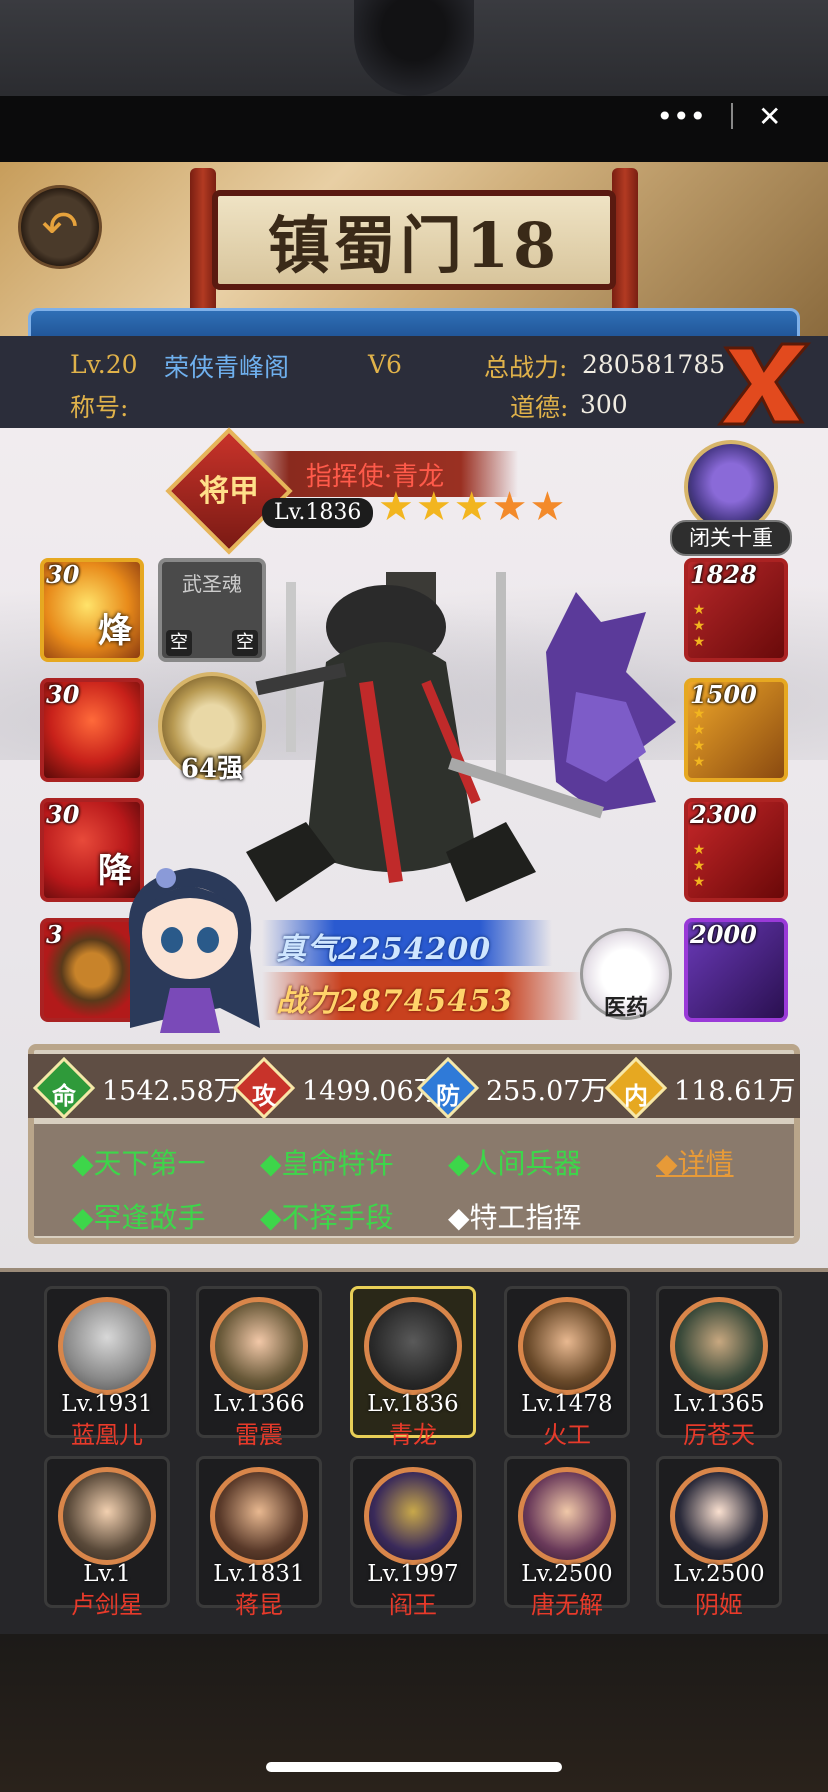 The image size is (828, 1792). What do you see at coordinates (54, 934) in the screenshot?
I see `skill-level: 3` at bounding box center [54, 934].